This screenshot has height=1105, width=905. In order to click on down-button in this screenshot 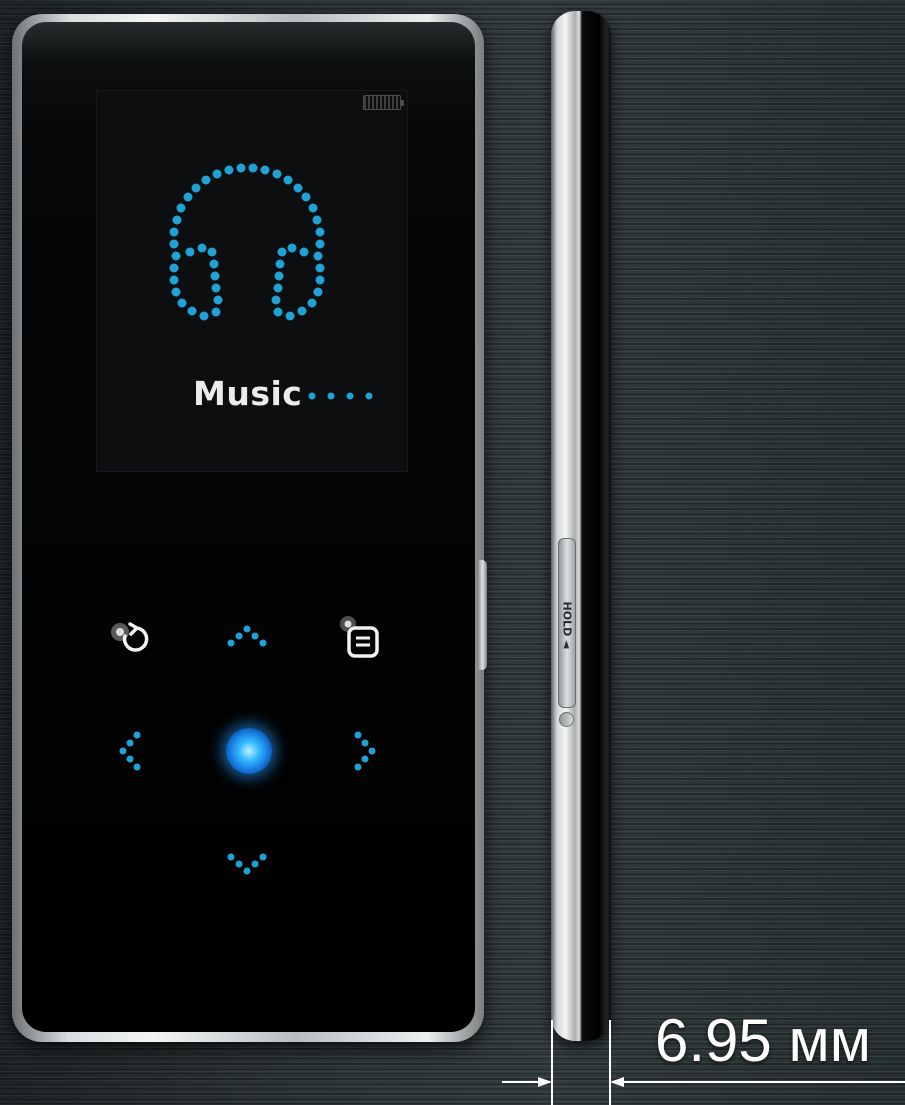, I will do `click(249, 865)`.